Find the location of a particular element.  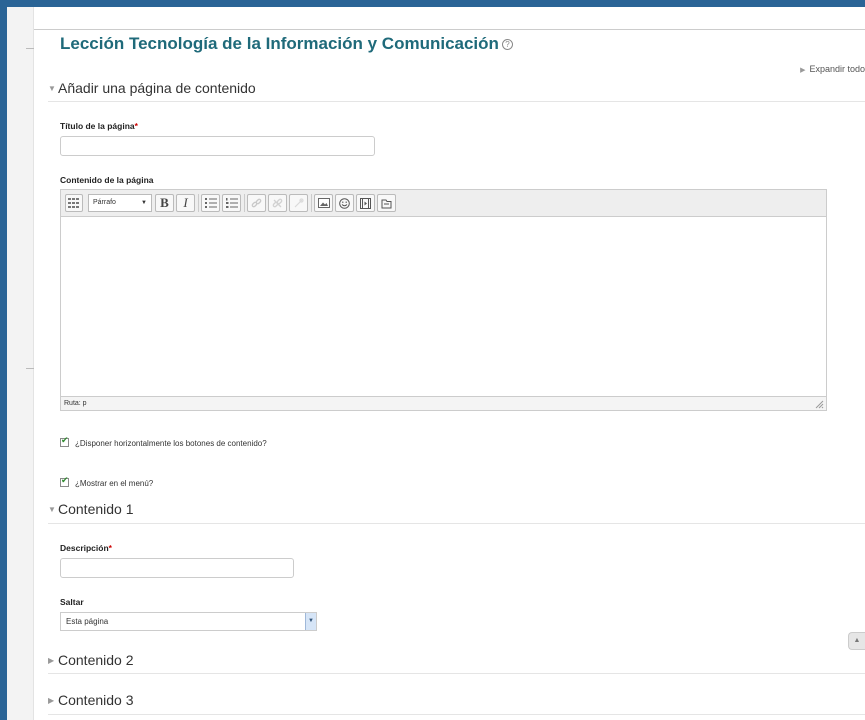

toolbar-toggle-icon is located at coordinates (74, 203).